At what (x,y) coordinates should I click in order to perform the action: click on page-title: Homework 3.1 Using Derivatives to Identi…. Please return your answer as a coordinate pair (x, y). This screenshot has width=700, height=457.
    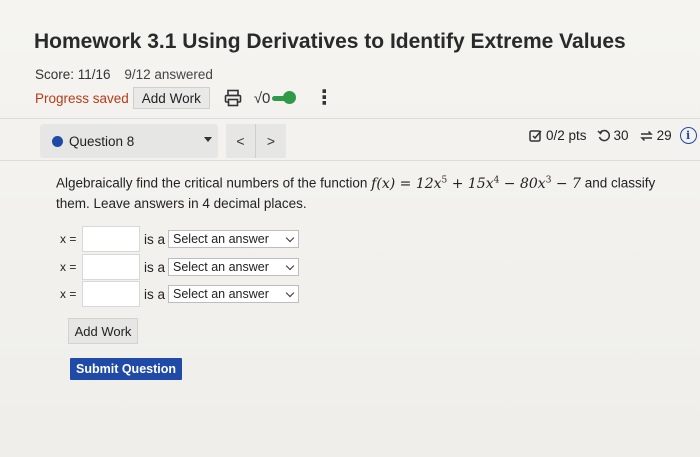
    Looking at the image, I should click on (330, 41).